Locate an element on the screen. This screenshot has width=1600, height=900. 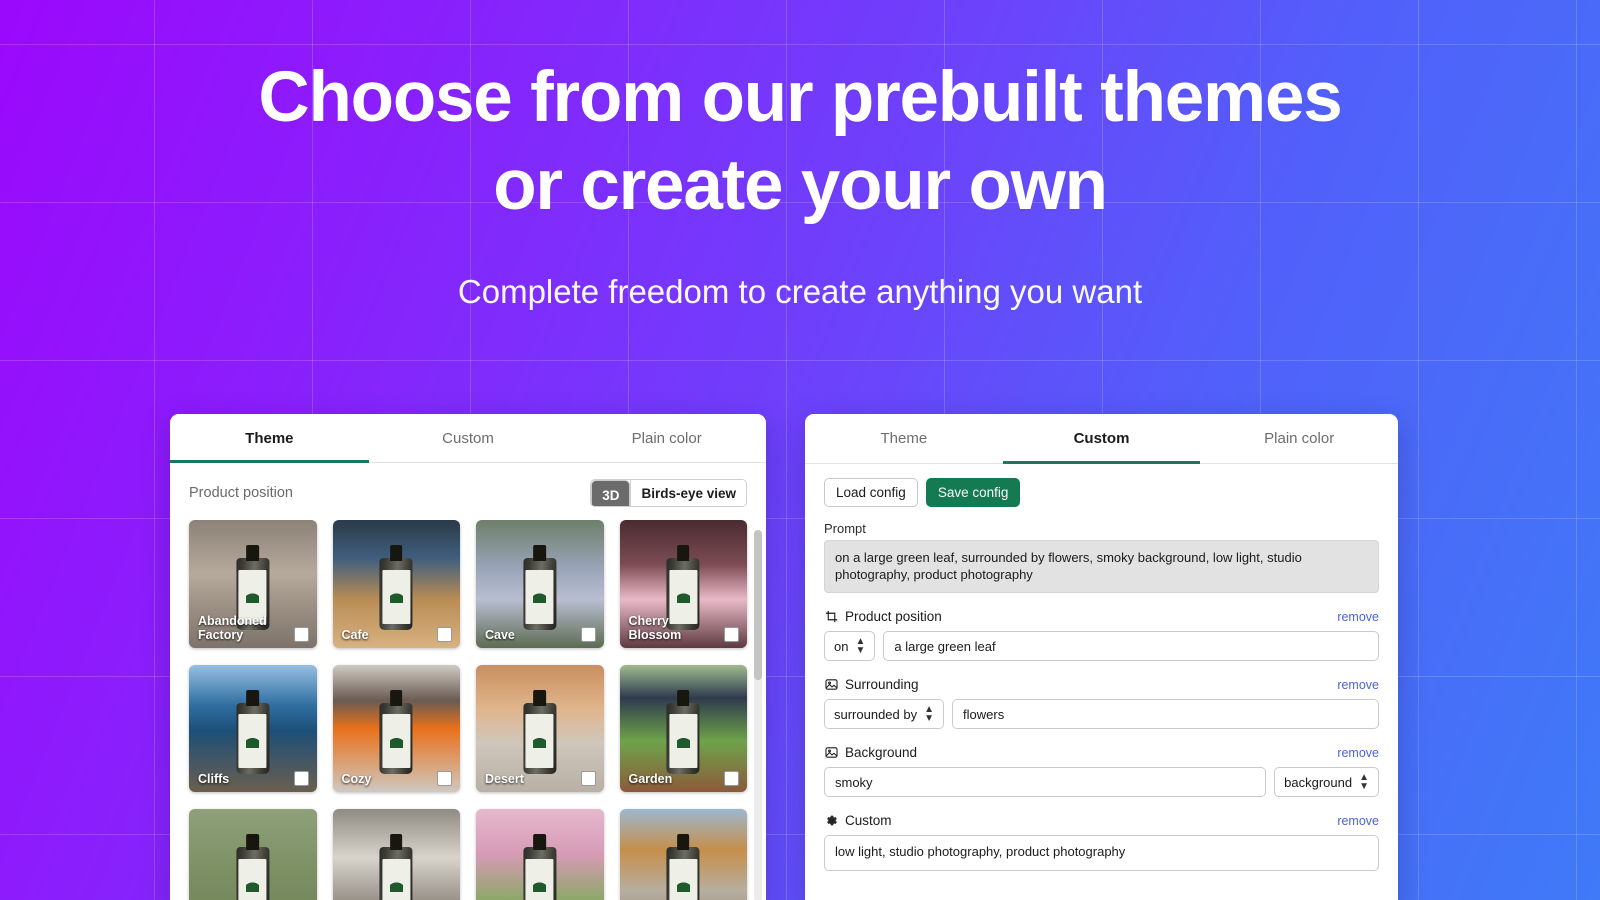
section-custom-header: Custom remove is located at coordinates (1101, 820).